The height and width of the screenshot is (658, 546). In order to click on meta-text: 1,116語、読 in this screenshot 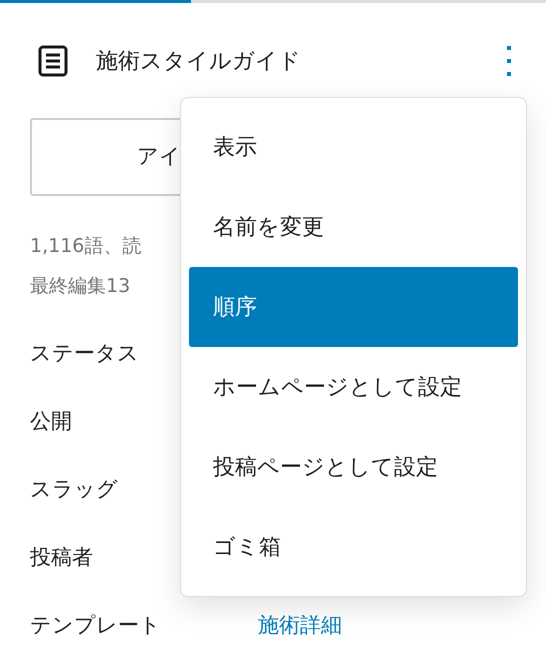, I will do `click(86, 246)`.